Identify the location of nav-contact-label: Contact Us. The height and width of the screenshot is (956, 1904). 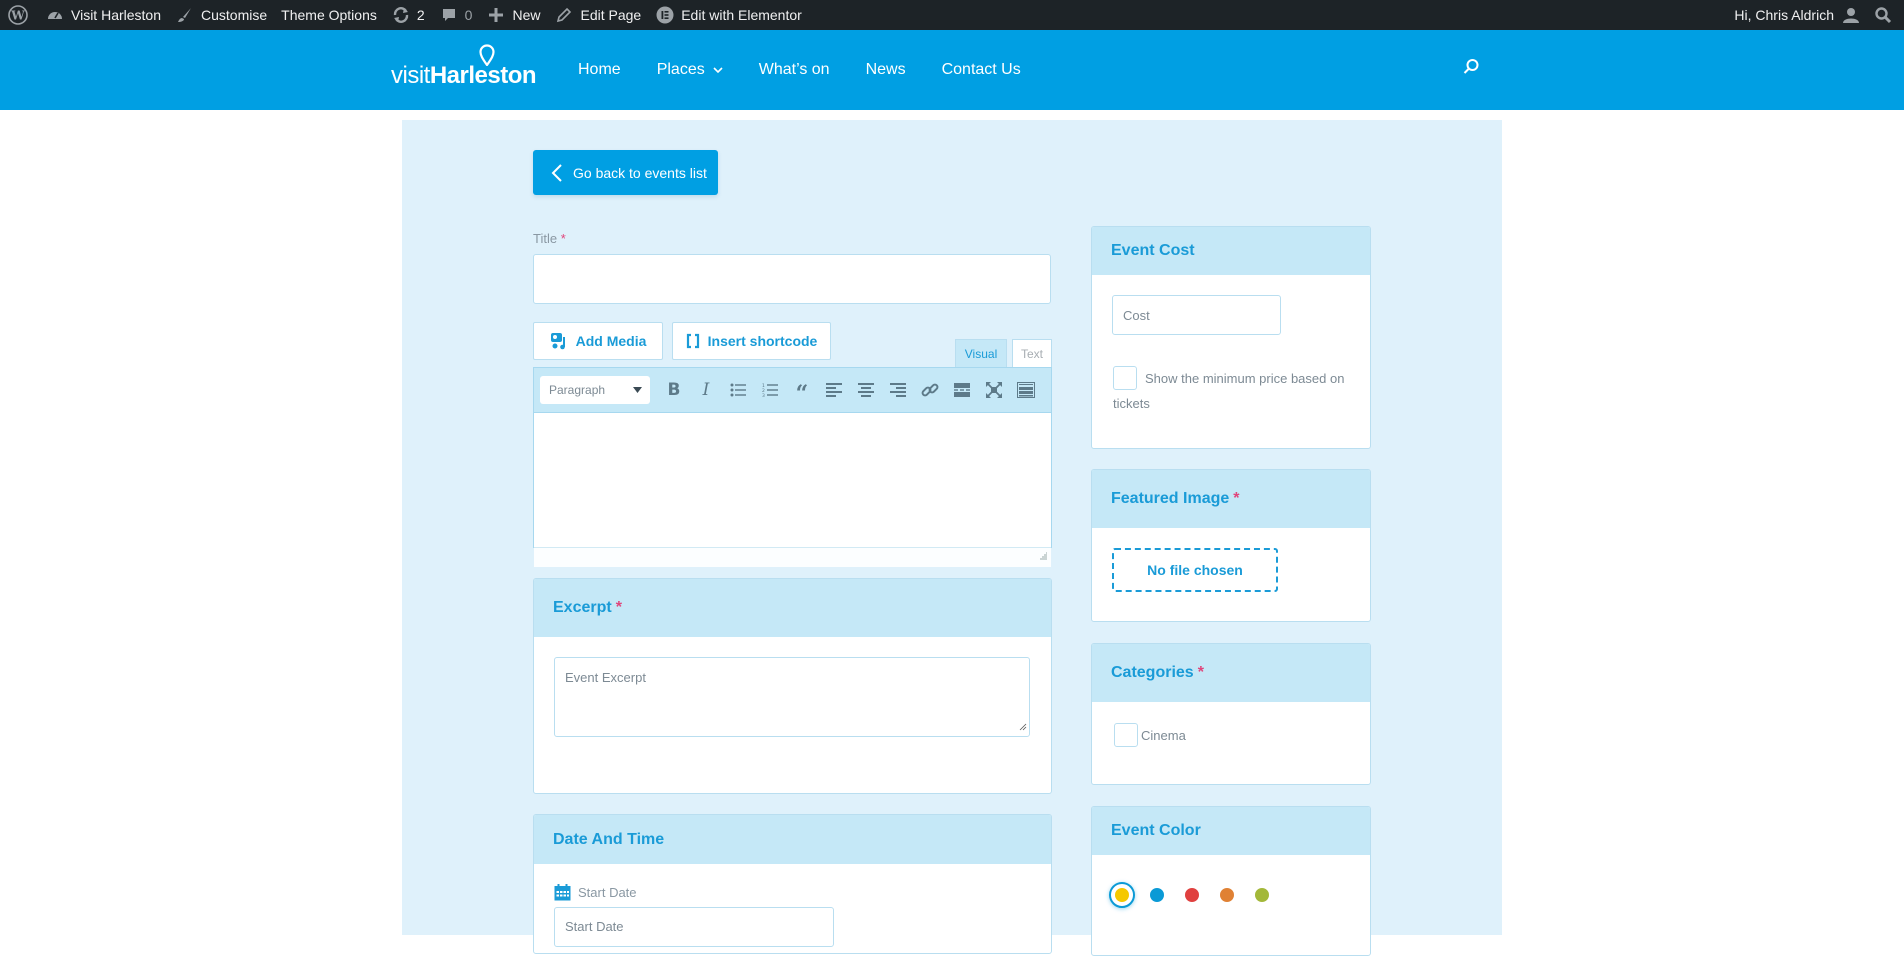
(981, 69).